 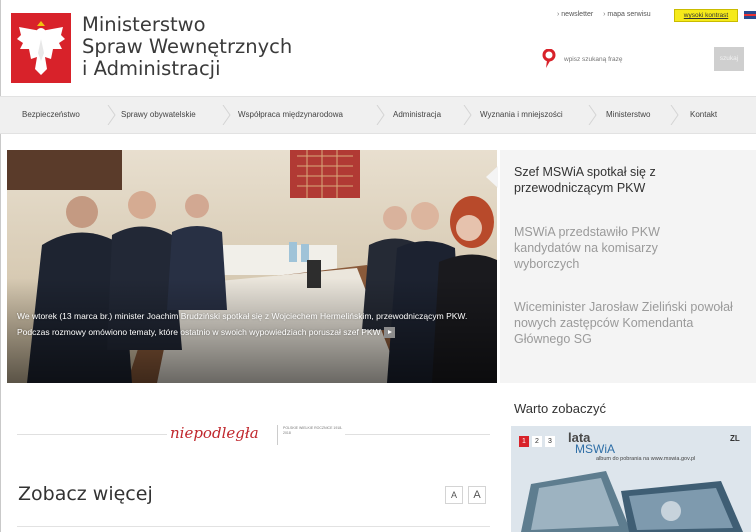 I want to click on site-title-line-1: Ministerstwo, so click(x=144, y=24).